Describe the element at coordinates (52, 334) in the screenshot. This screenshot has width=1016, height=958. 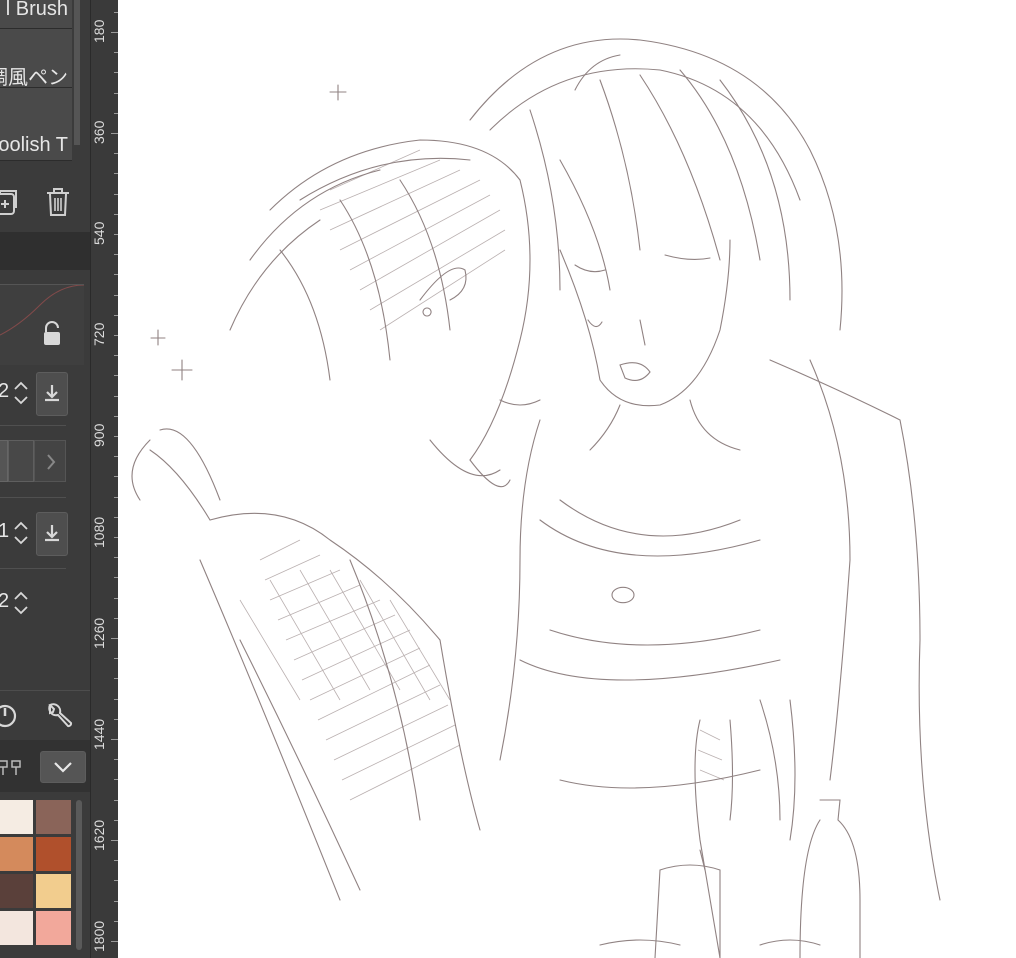
I see `lock-icon` at that location.